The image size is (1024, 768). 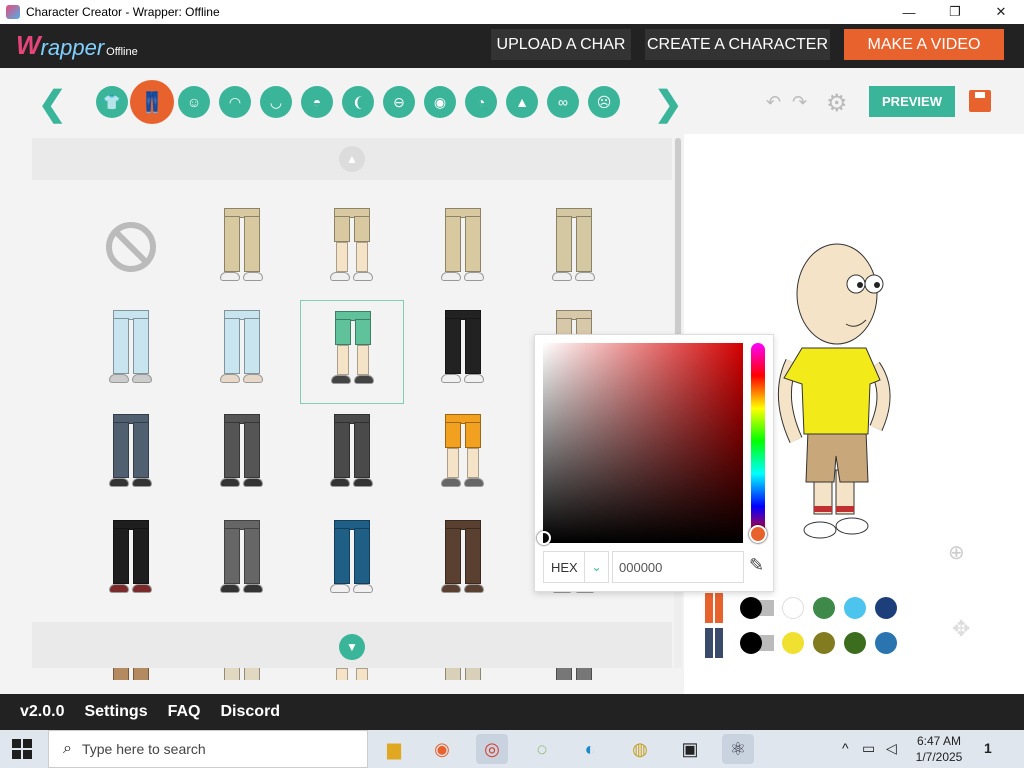 I want to click on category-eyes-icon: ◉, so click(x=440, y=102).